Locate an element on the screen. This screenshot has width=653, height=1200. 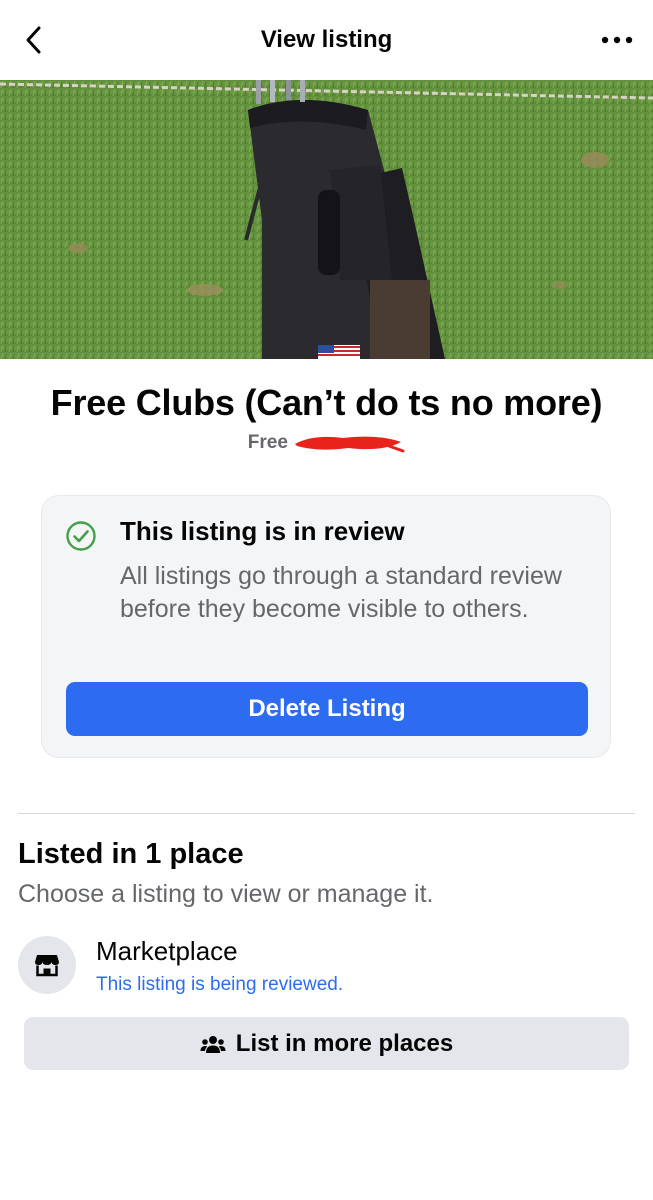
section-divider is located at coordinates (326, 813).